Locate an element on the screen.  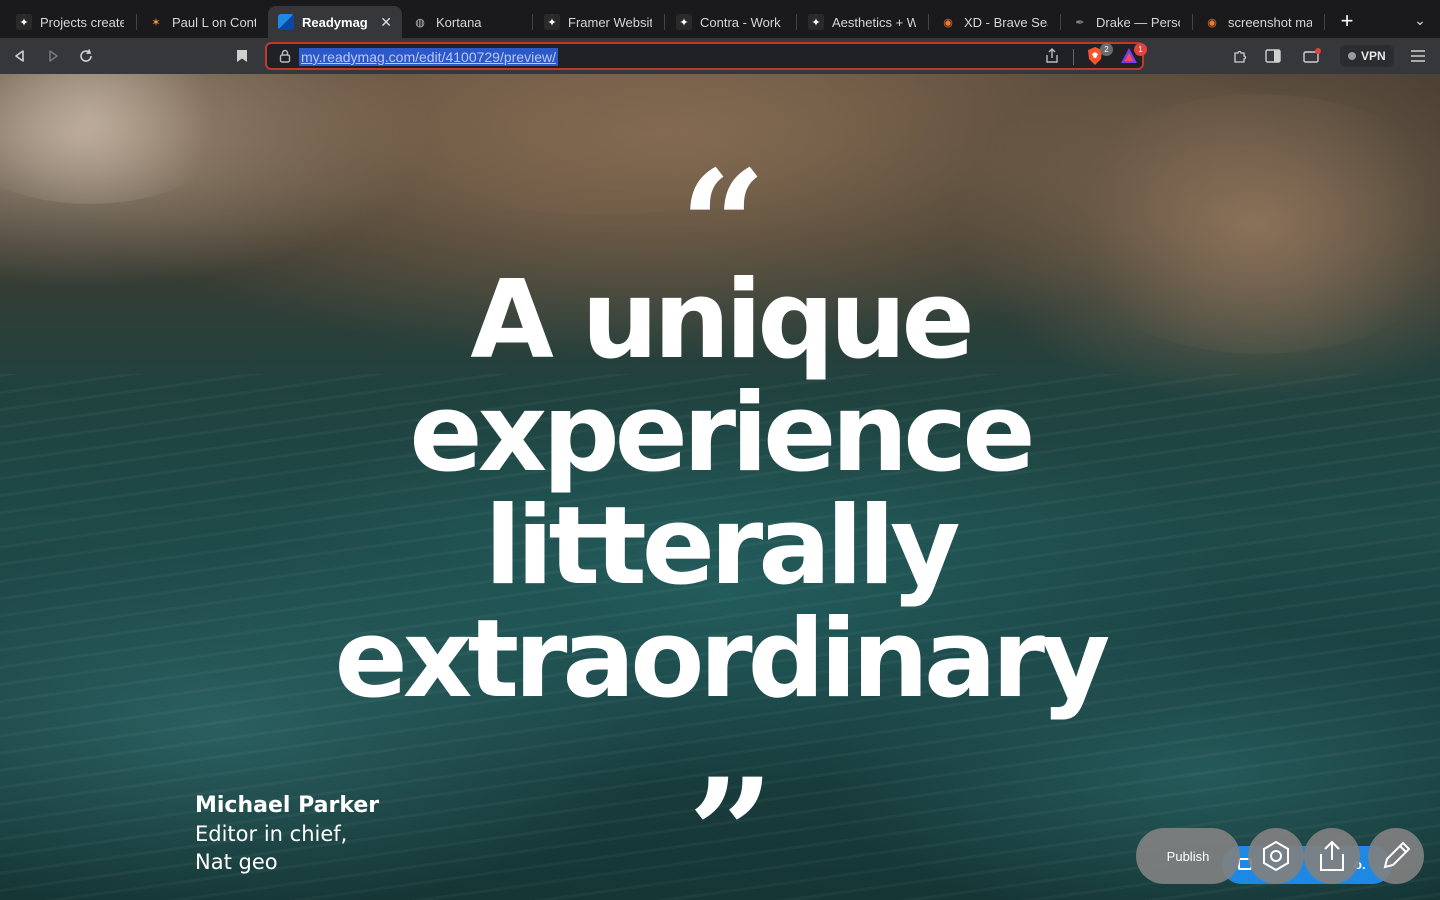
tab-aesthetics: ✦ Aesthetics + We is located at coordinates (862, 22).